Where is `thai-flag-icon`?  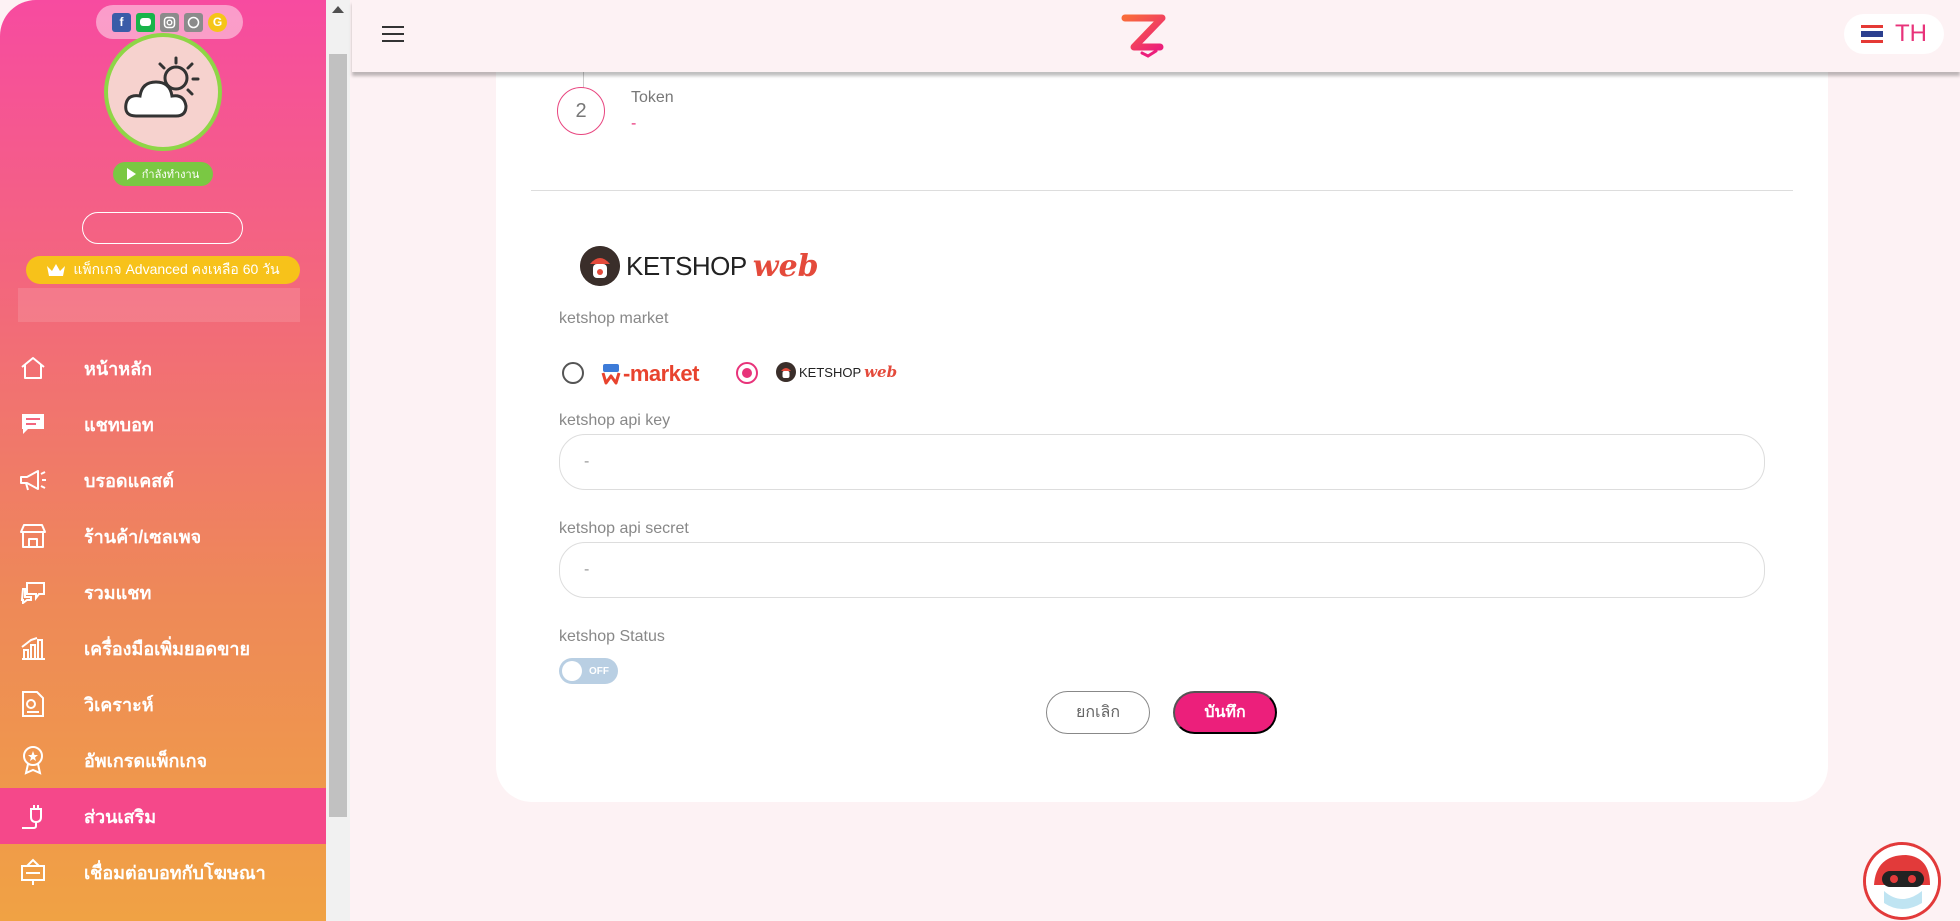
thai-flag-icon is located at coordinates (1872, 34).